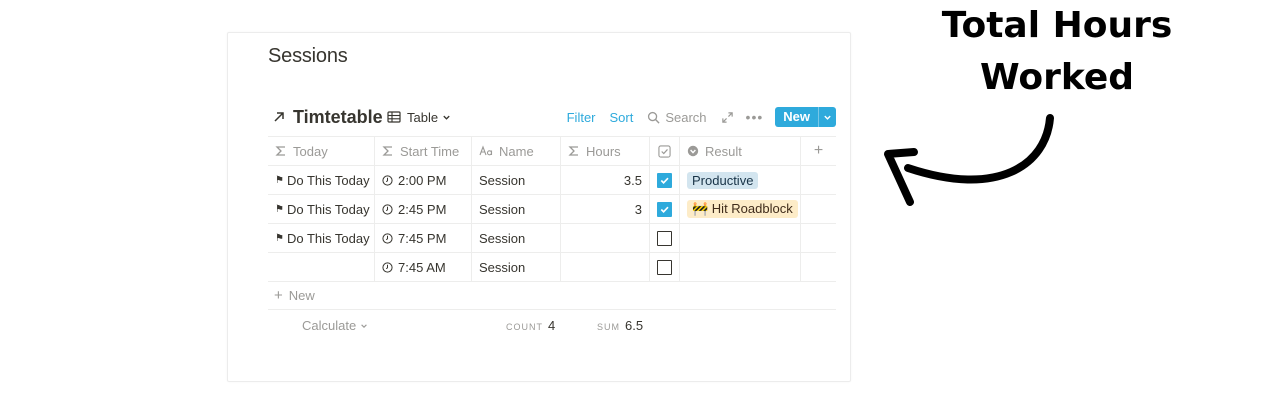 Image resolution: width=1280 pixels, height=400 pixels. What do you see at coordinates (321, 151) in the screenshot?
I see `column-header-today: Today` at bounding box center [321, 151].